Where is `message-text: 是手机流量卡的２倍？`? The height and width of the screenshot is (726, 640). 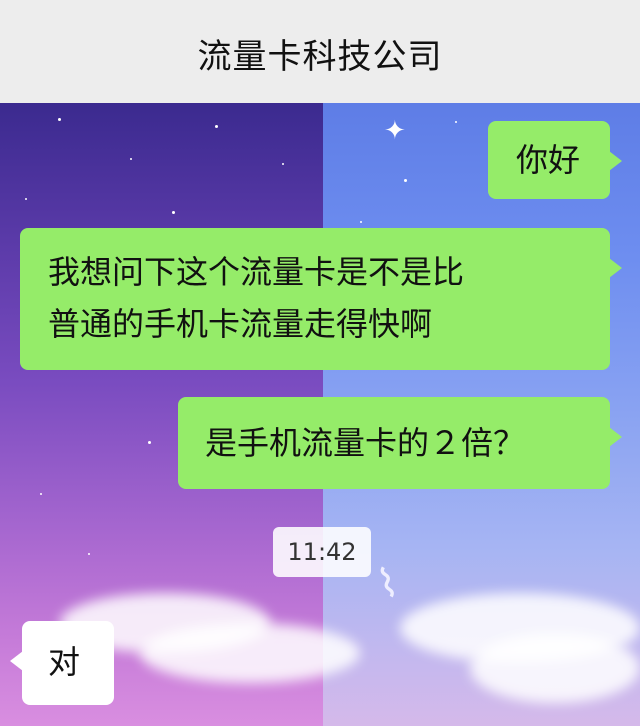 message-text: 是手机流量卡的２倍？ is located at coordinates (365, 443).